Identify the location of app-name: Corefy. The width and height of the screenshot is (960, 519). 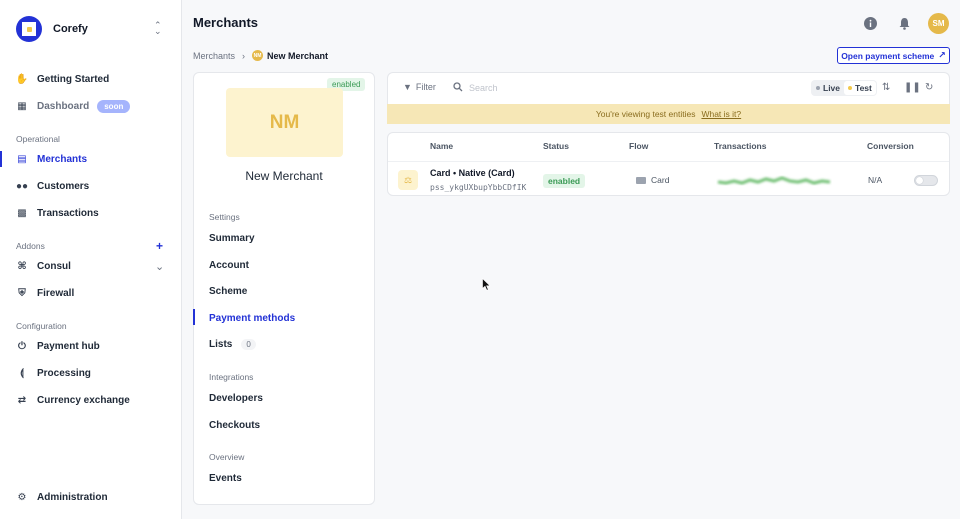
(70, 29).